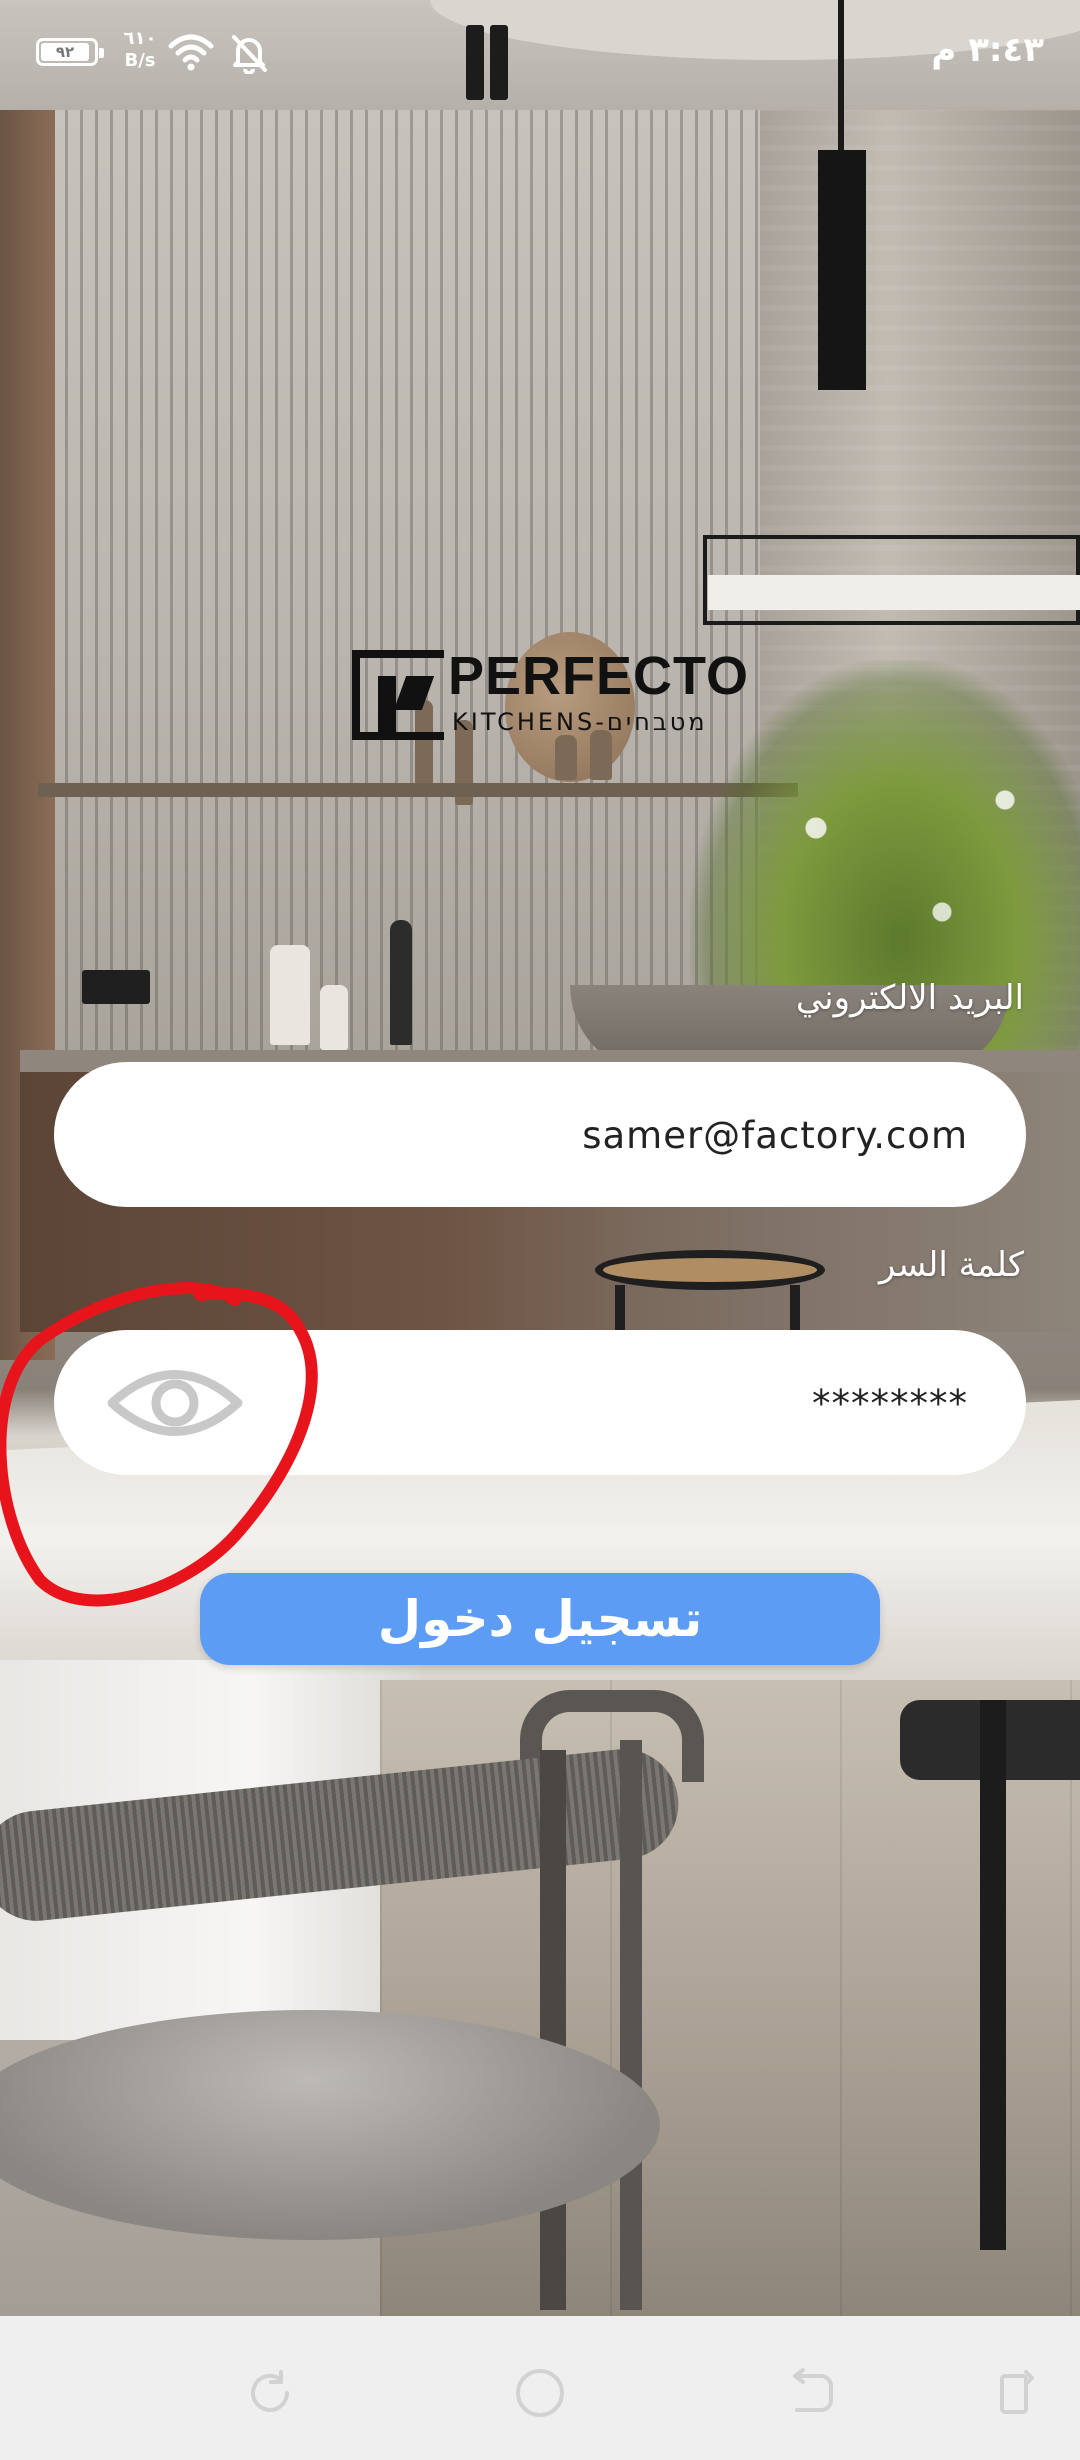 This screenshot has height=2460, width=1080. Describe the element at coordinates (270, 2393) in the screenshot. I see `rotate-icon` at that location.